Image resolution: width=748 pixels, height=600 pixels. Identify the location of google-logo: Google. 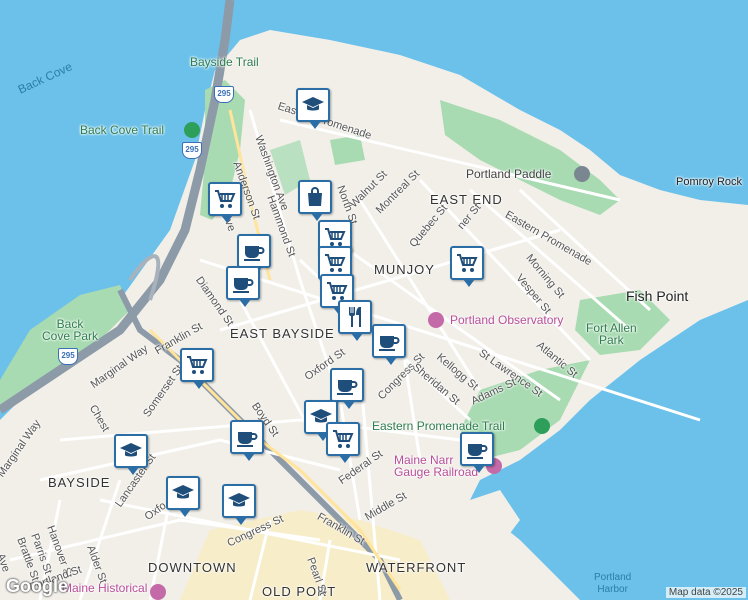
(37, 586).